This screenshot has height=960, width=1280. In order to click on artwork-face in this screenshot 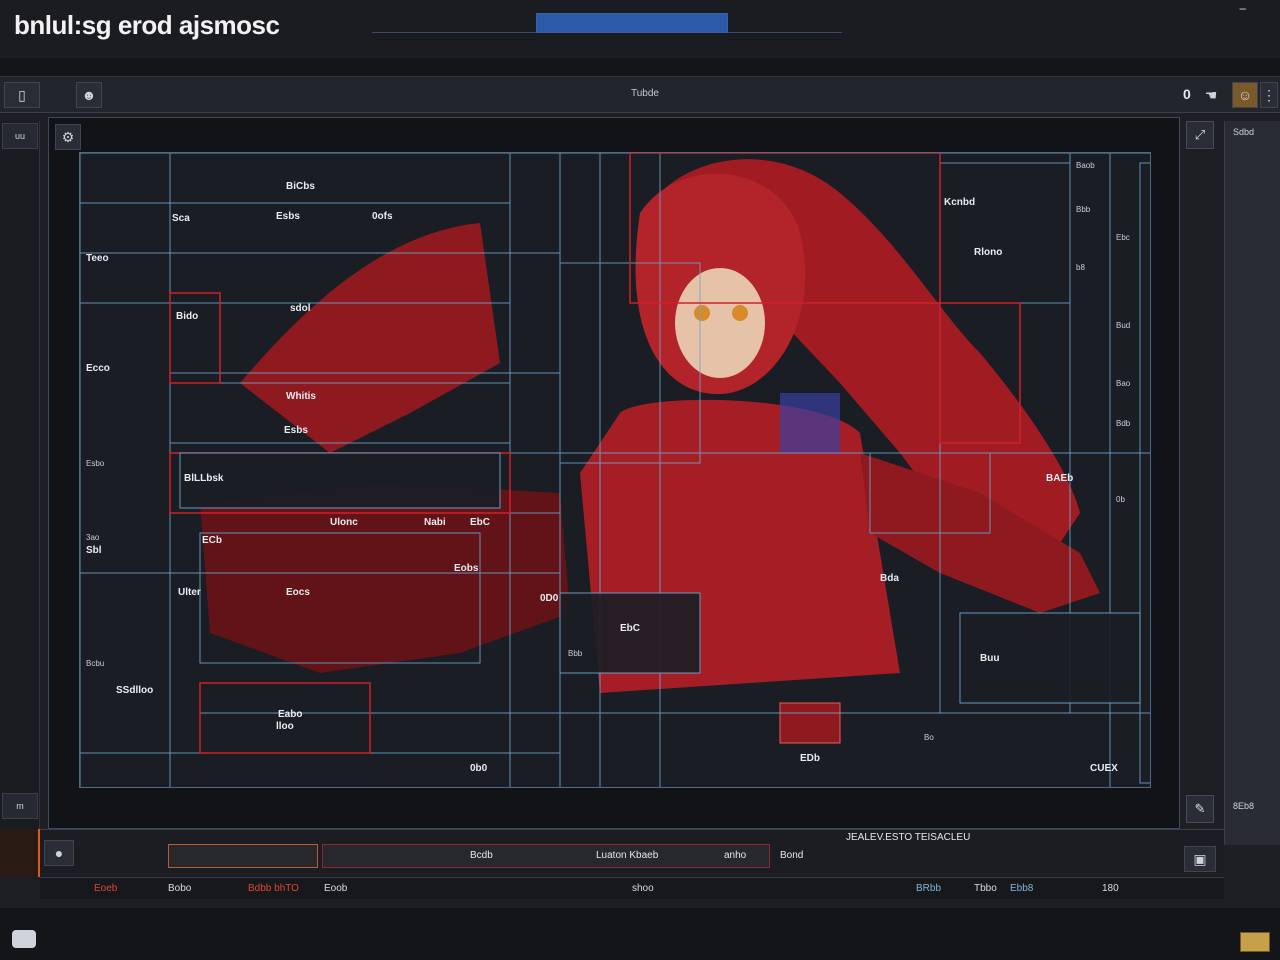, I will do `click(720, 323)`.